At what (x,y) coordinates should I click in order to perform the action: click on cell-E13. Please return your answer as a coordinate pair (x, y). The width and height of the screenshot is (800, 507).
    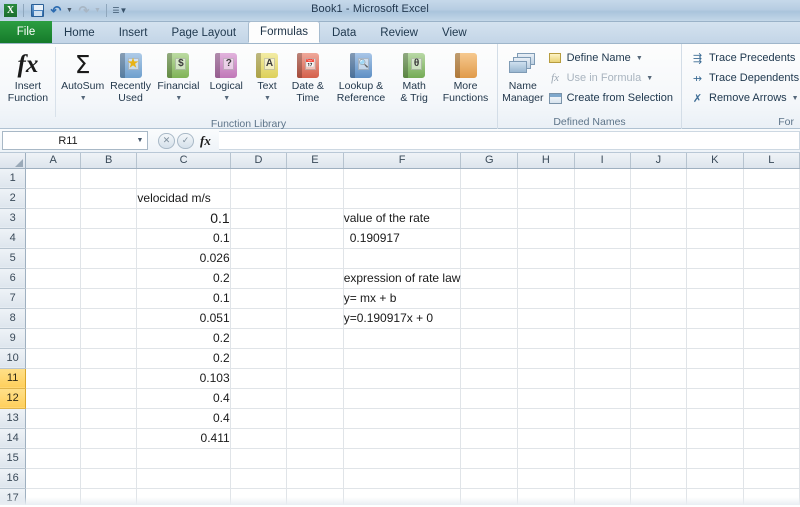
    Looking at the image, I should click on (315, 418).